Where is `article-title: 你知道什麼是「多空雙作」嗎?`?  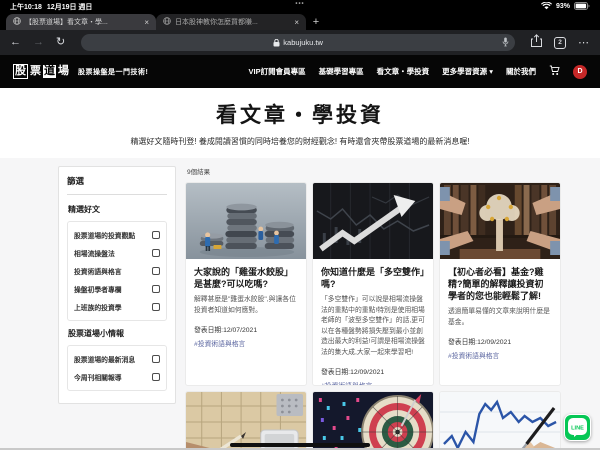 article-title: 你知道什麼是「多空雙作」嗎? is located at coordinates (373, 278).